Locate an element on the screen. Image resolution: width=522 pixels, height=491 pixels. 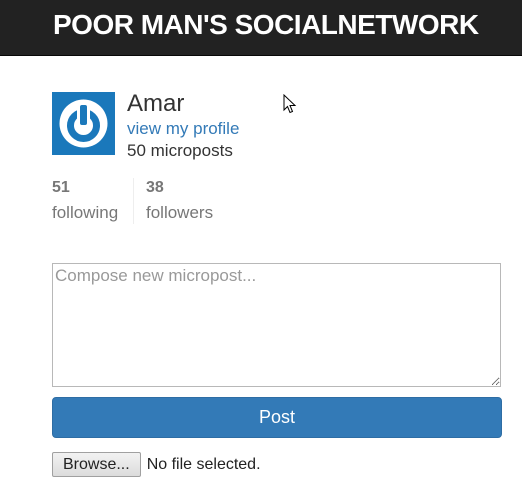
navbar: POOR MAN'S SOCIALNETWORK is located at coordinates (261, 28).